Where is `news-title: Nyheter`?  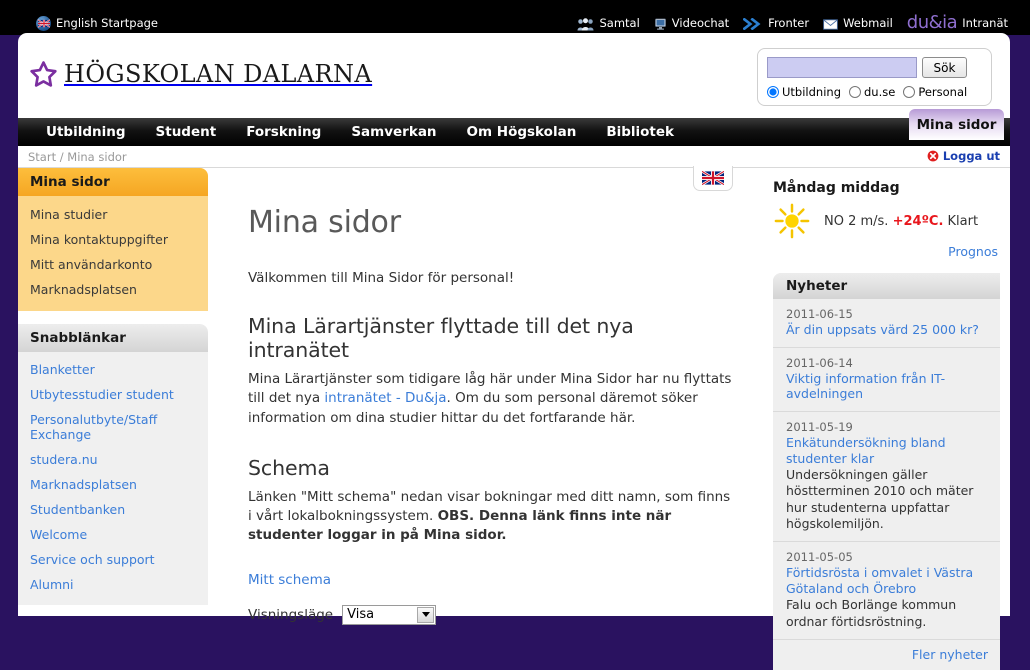 news-title: Nyheter is located at coordinates (886, 286).